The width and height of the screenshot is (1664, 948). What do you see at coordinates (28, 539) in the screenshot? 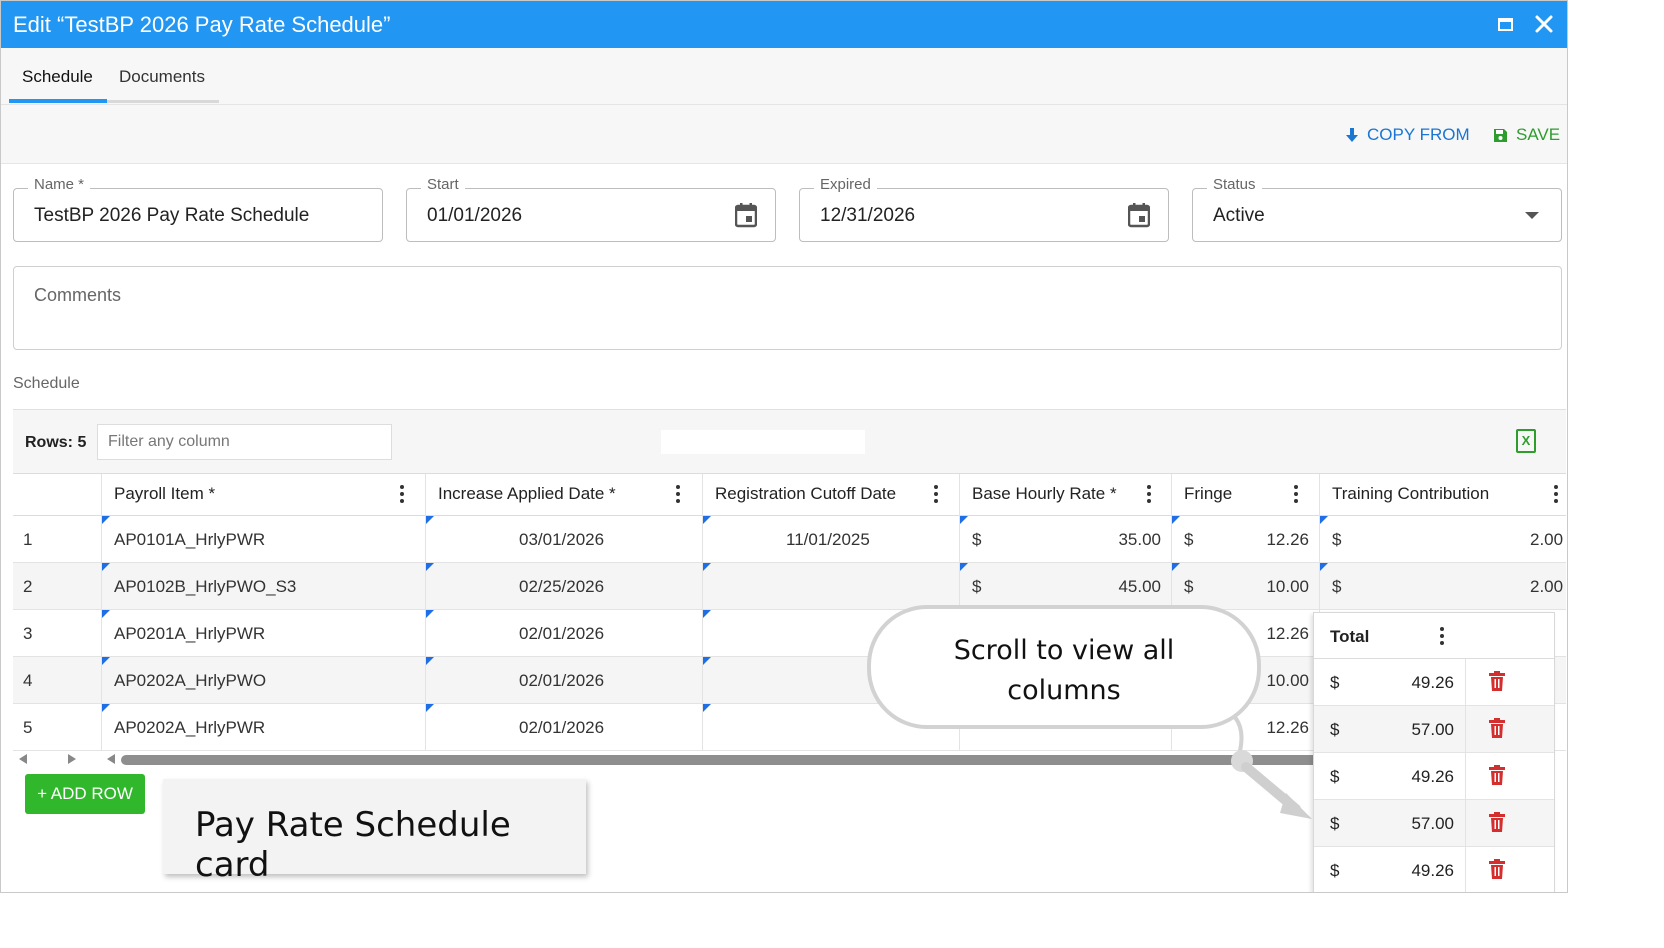
I see `row-number: 1` at bounding box center [28, 539].